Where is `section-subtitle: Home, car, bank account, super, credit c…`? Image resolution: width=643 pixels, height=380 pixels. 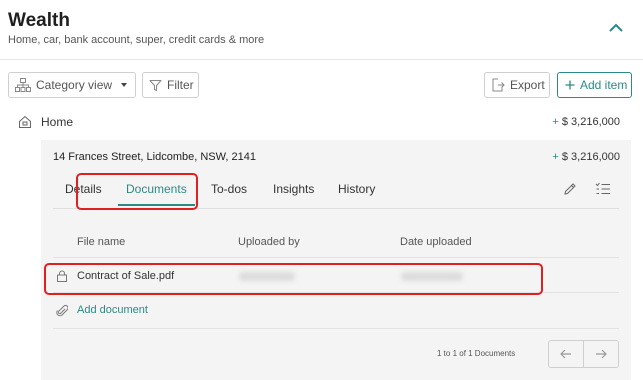
section-subtitle: Home, car, bank account, super, credit c… is located at coordinates (136, 40).